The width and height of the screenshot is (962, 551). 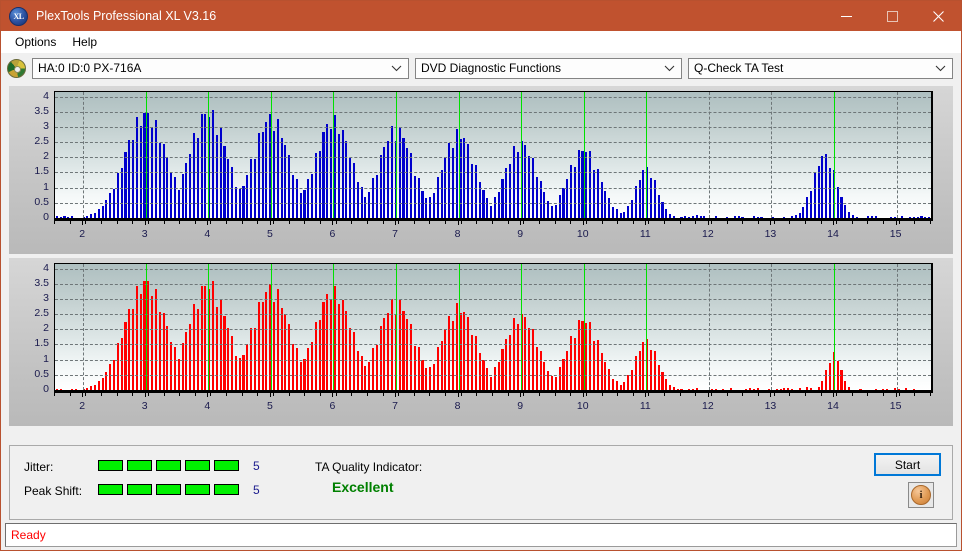 I want to click on drive-select: HA:0 ID:0 PX-716A, so click(x=220, y=68).